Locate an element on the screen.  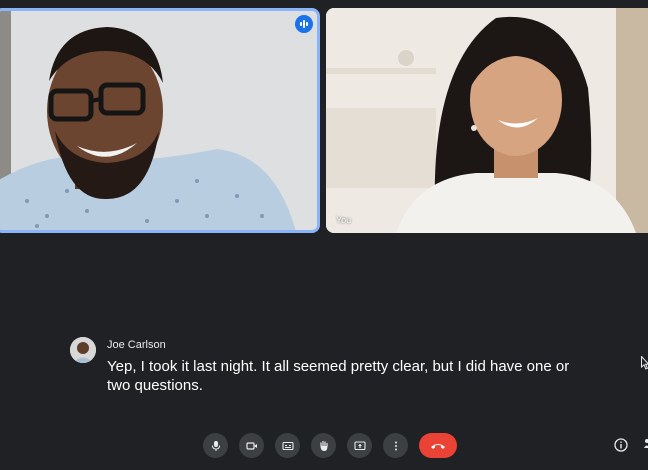
participant-name: You is located at coordinates (344, 220).